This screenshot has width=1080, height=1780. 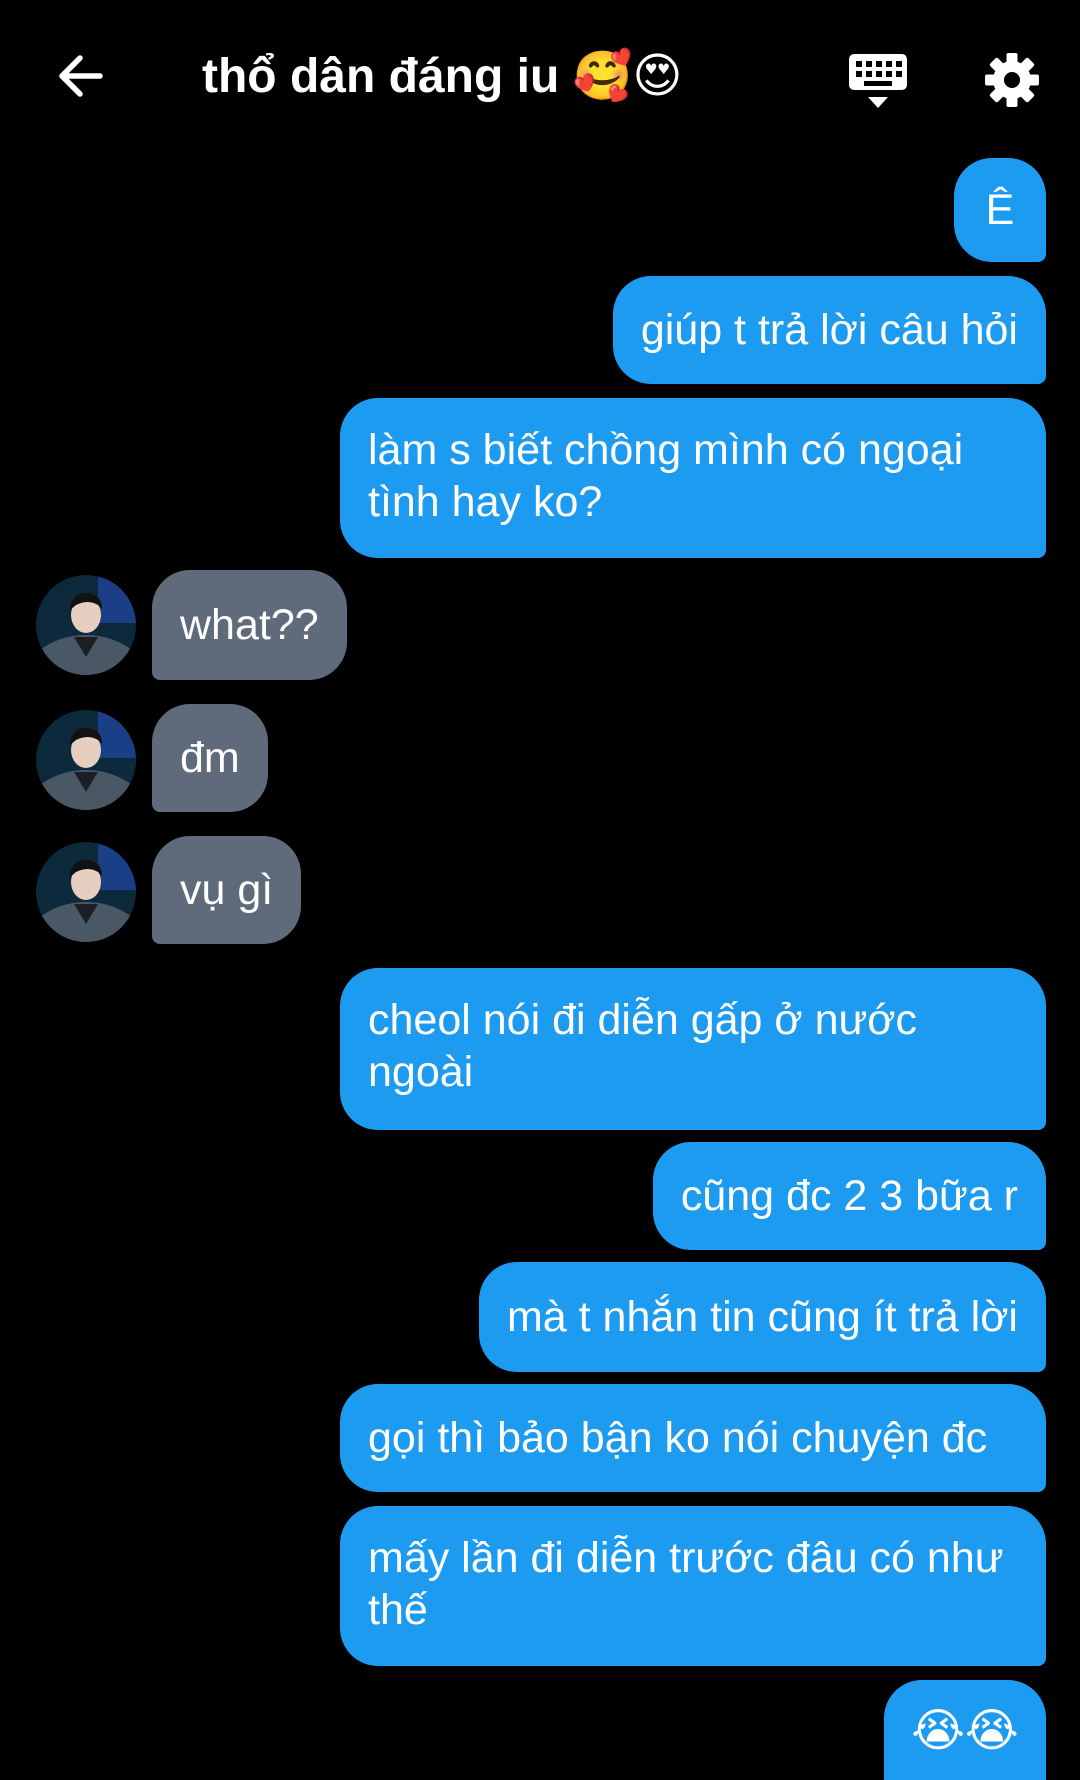 I want to click on message-bubble-outgoing: cheol nói đi diễn gấp ở nước ngoài, so click(x=693, y=1049).